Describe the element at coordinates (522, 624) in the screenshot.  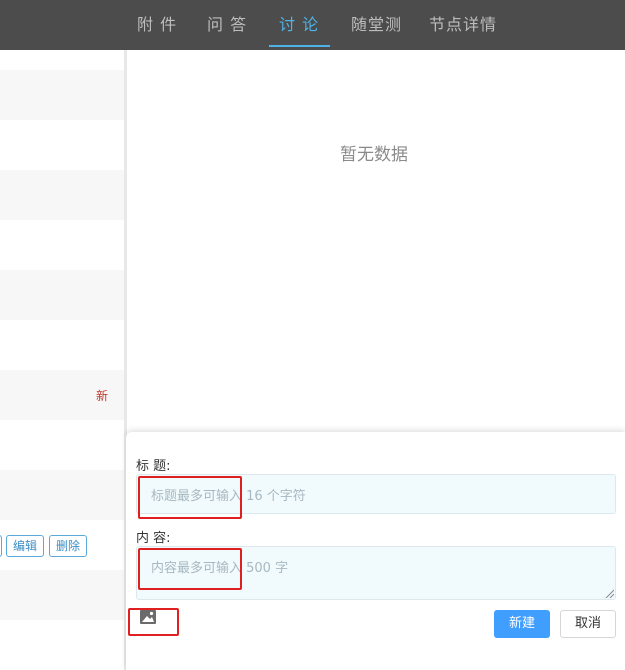
I see `create-button: 新建` at that location.